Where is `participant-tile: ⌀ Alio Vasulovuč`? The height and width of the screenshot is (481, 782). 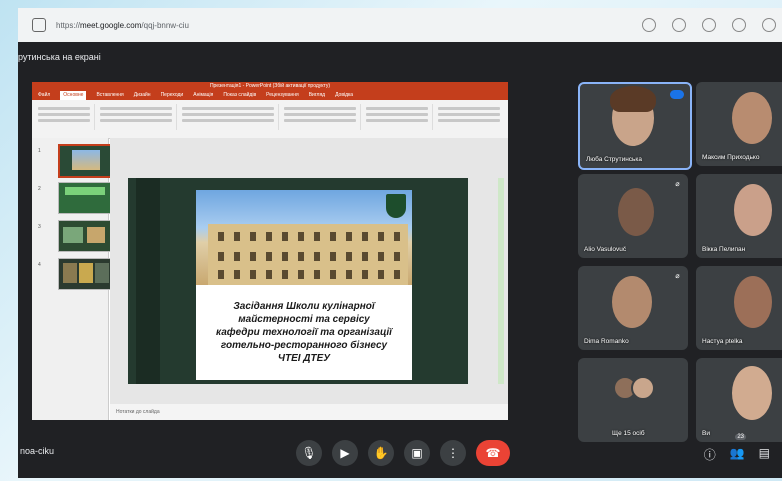 participant-tile: ⌀ Alio Vasulovuč is located at coordinates (633, 216).